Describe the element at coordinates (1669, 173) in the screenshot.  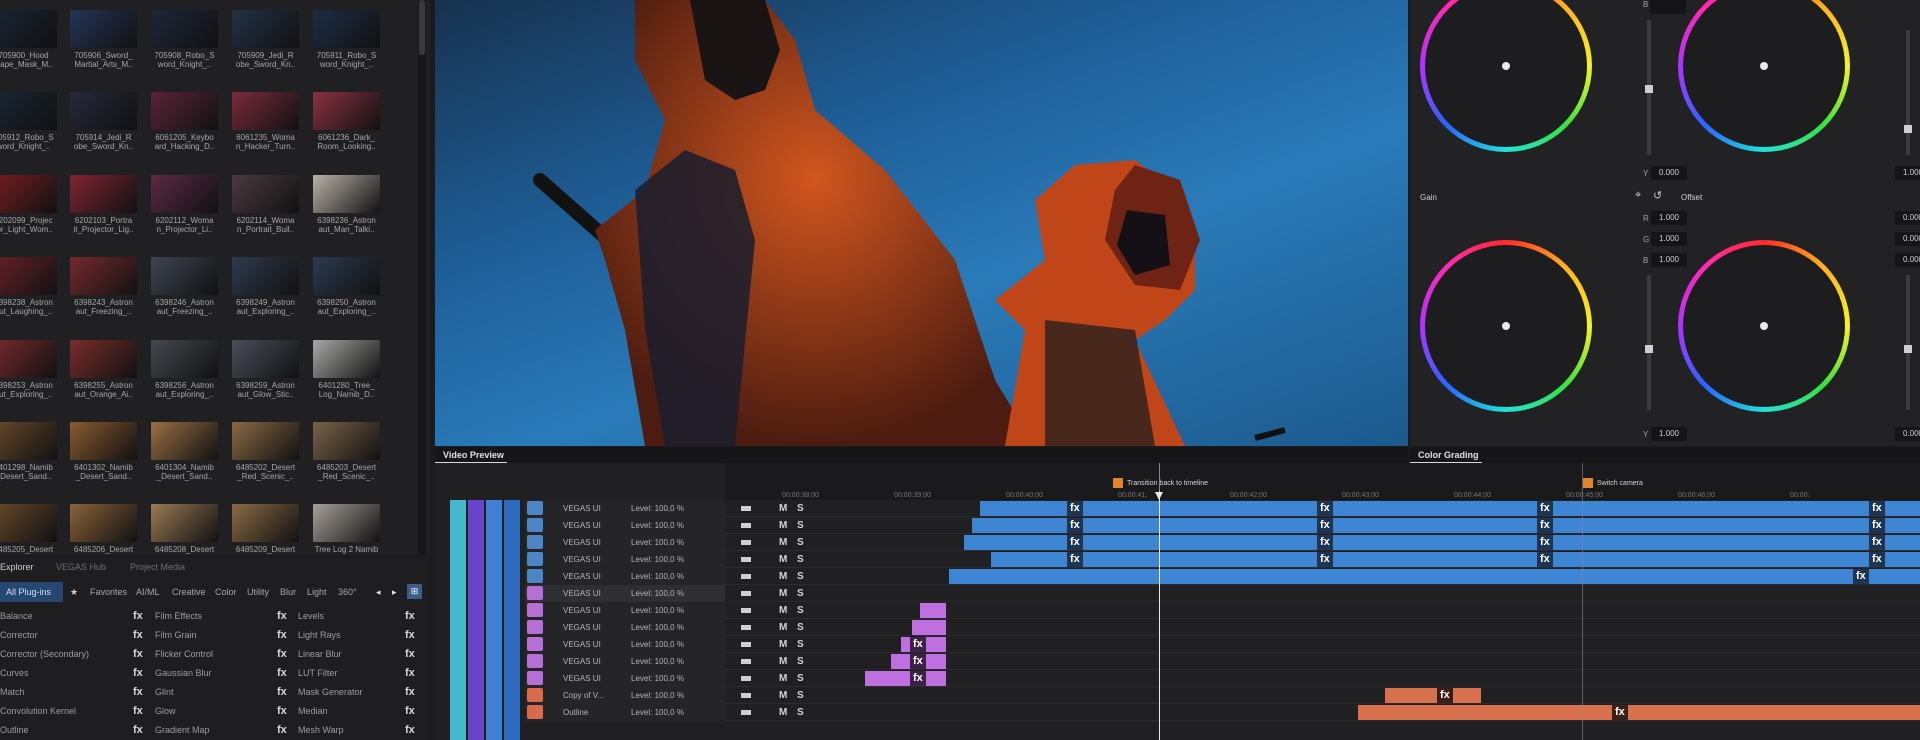
I see `lift-y-value: 0.000` at that location.